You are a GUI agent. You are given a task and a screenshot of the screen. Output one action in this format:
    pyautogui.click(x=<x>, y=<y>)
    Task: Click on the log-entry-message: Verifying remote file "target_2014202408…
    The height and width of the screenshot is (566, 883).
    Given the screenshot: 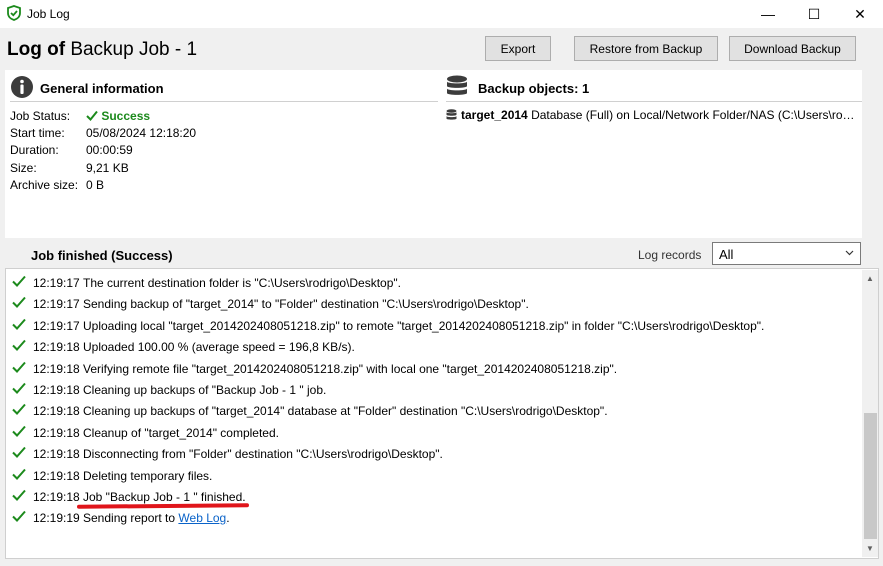 What is the action you would take?
    pyautogui.click(x=350, y=368)
    